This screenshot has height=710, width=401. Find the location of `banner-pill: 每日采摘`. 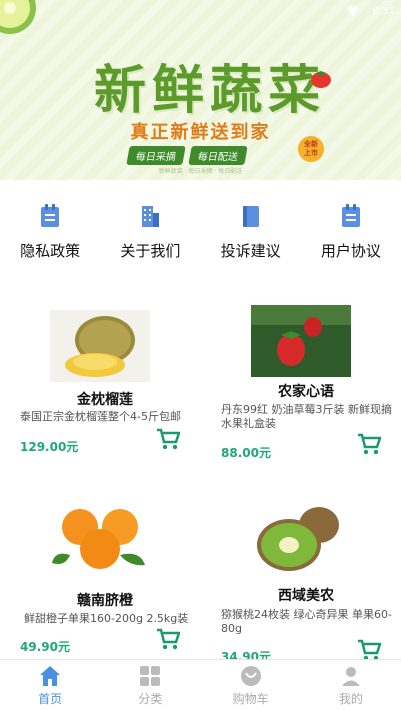

banner-pill: 每日采摘 is located at coordinates (156, 155).